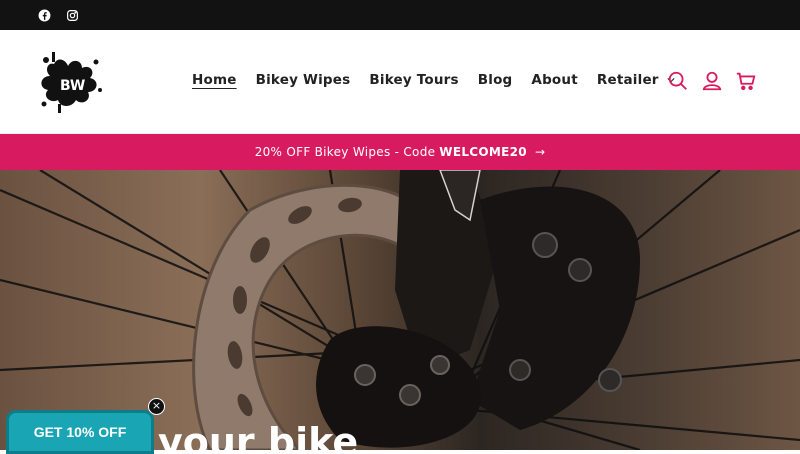 The width and height of the screenshot is (800, 454). What do you see at coordinates (746, 81) in the screenshot?
I see `cart-icon` at bounding box center [746, 81].